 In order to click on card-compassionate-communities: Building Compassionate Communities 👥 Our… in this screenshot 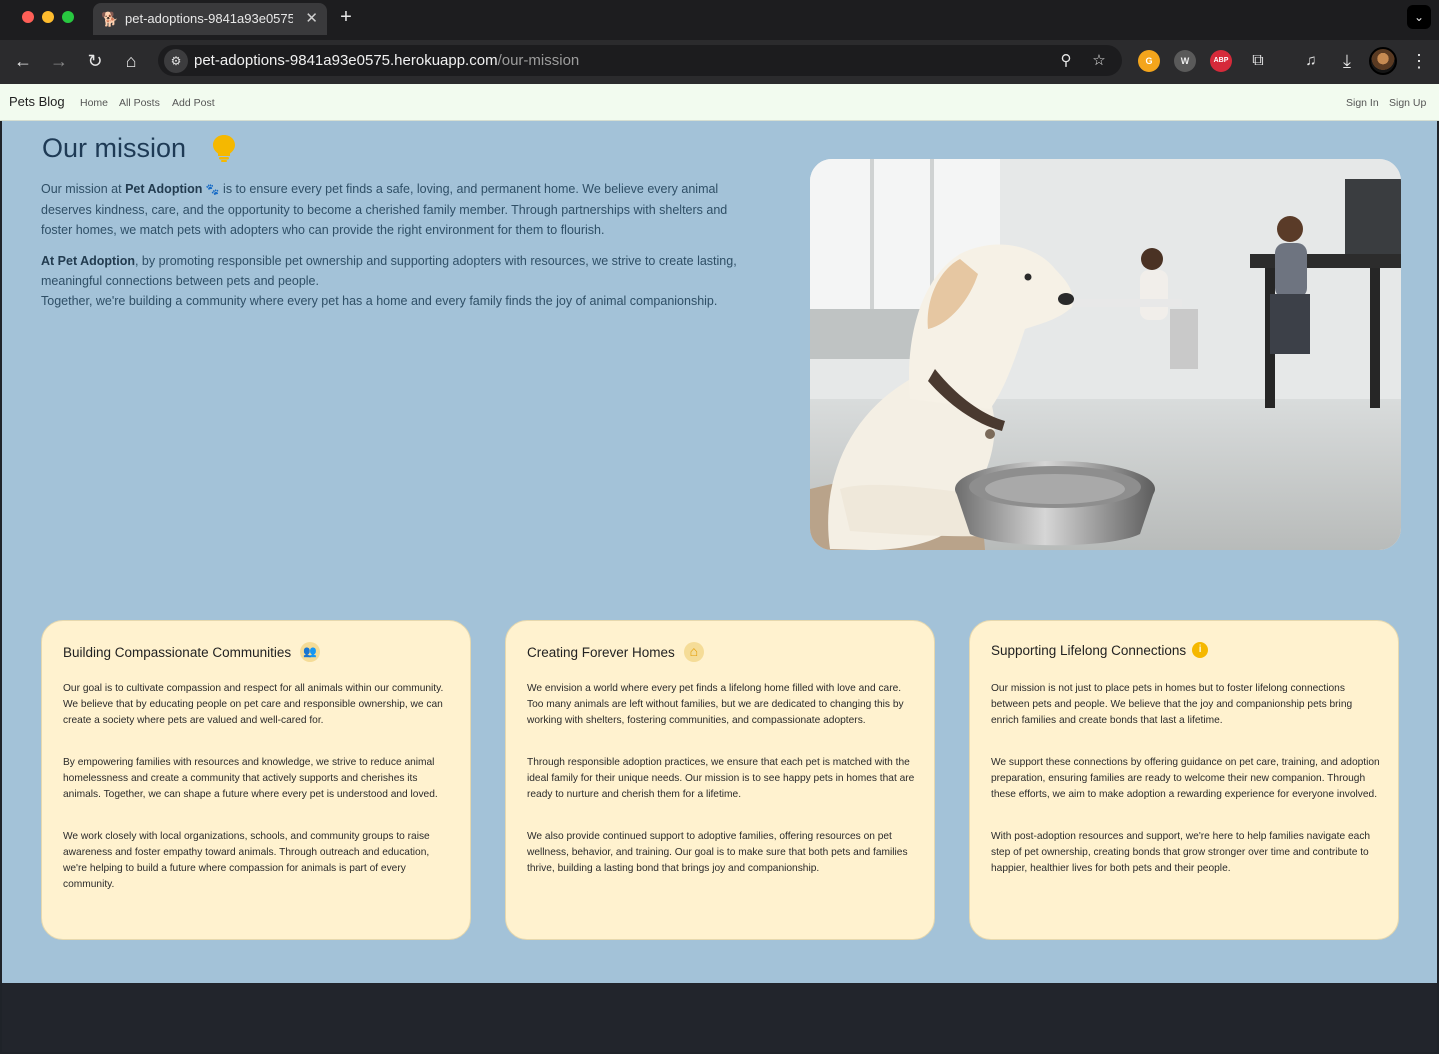, I will do `click(256, 780)`.